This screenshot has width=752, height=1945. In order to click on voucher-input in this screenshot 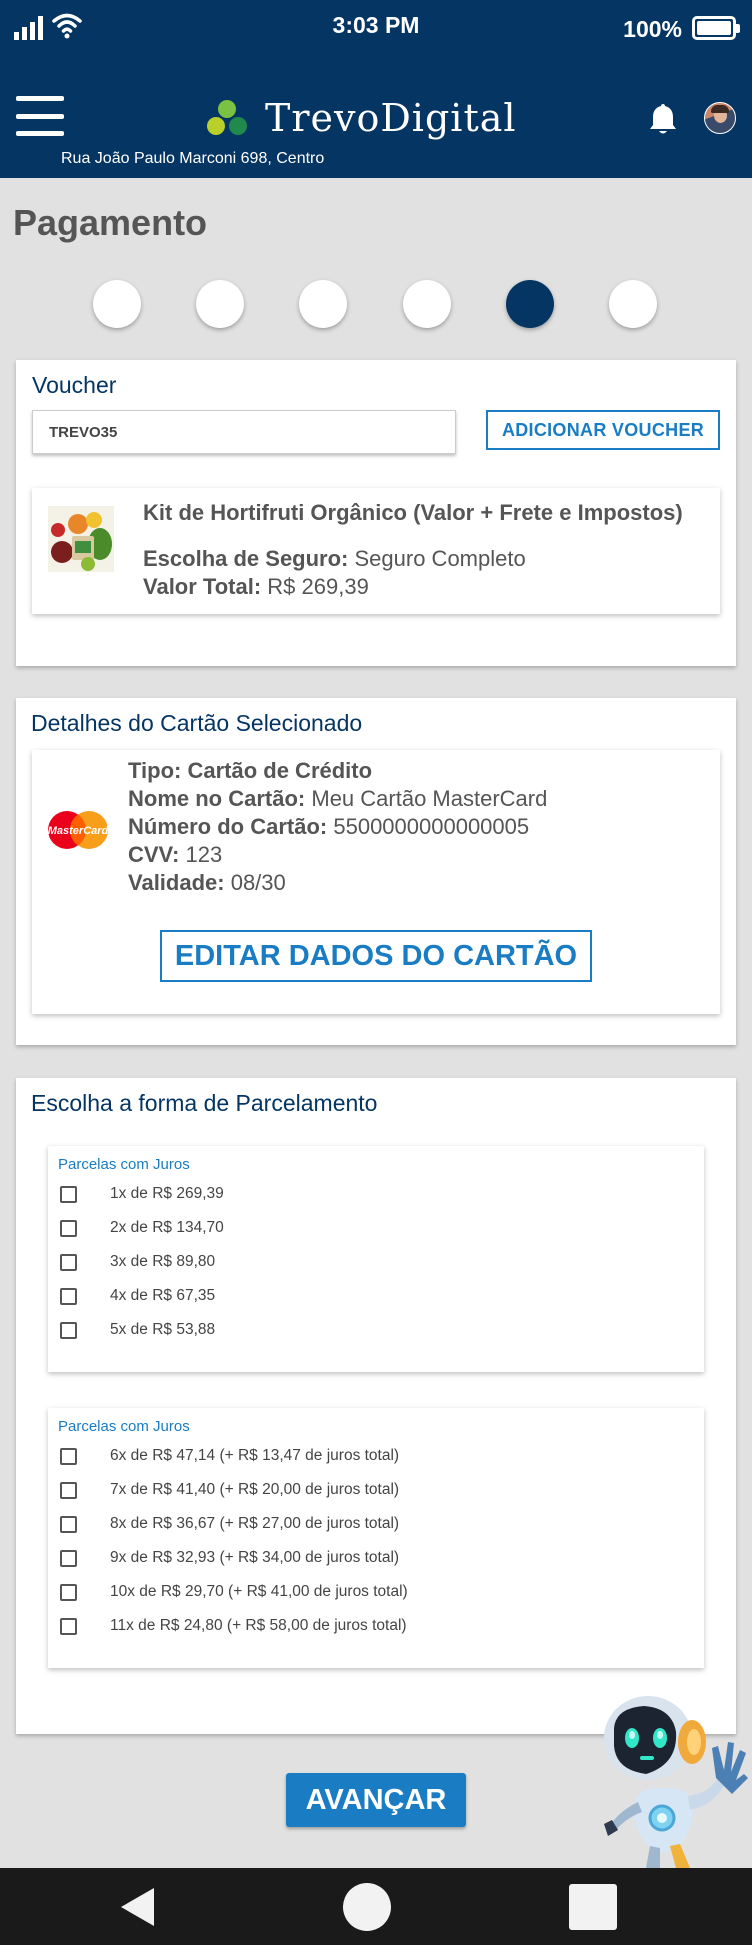, I will do `click(244, 432)`.